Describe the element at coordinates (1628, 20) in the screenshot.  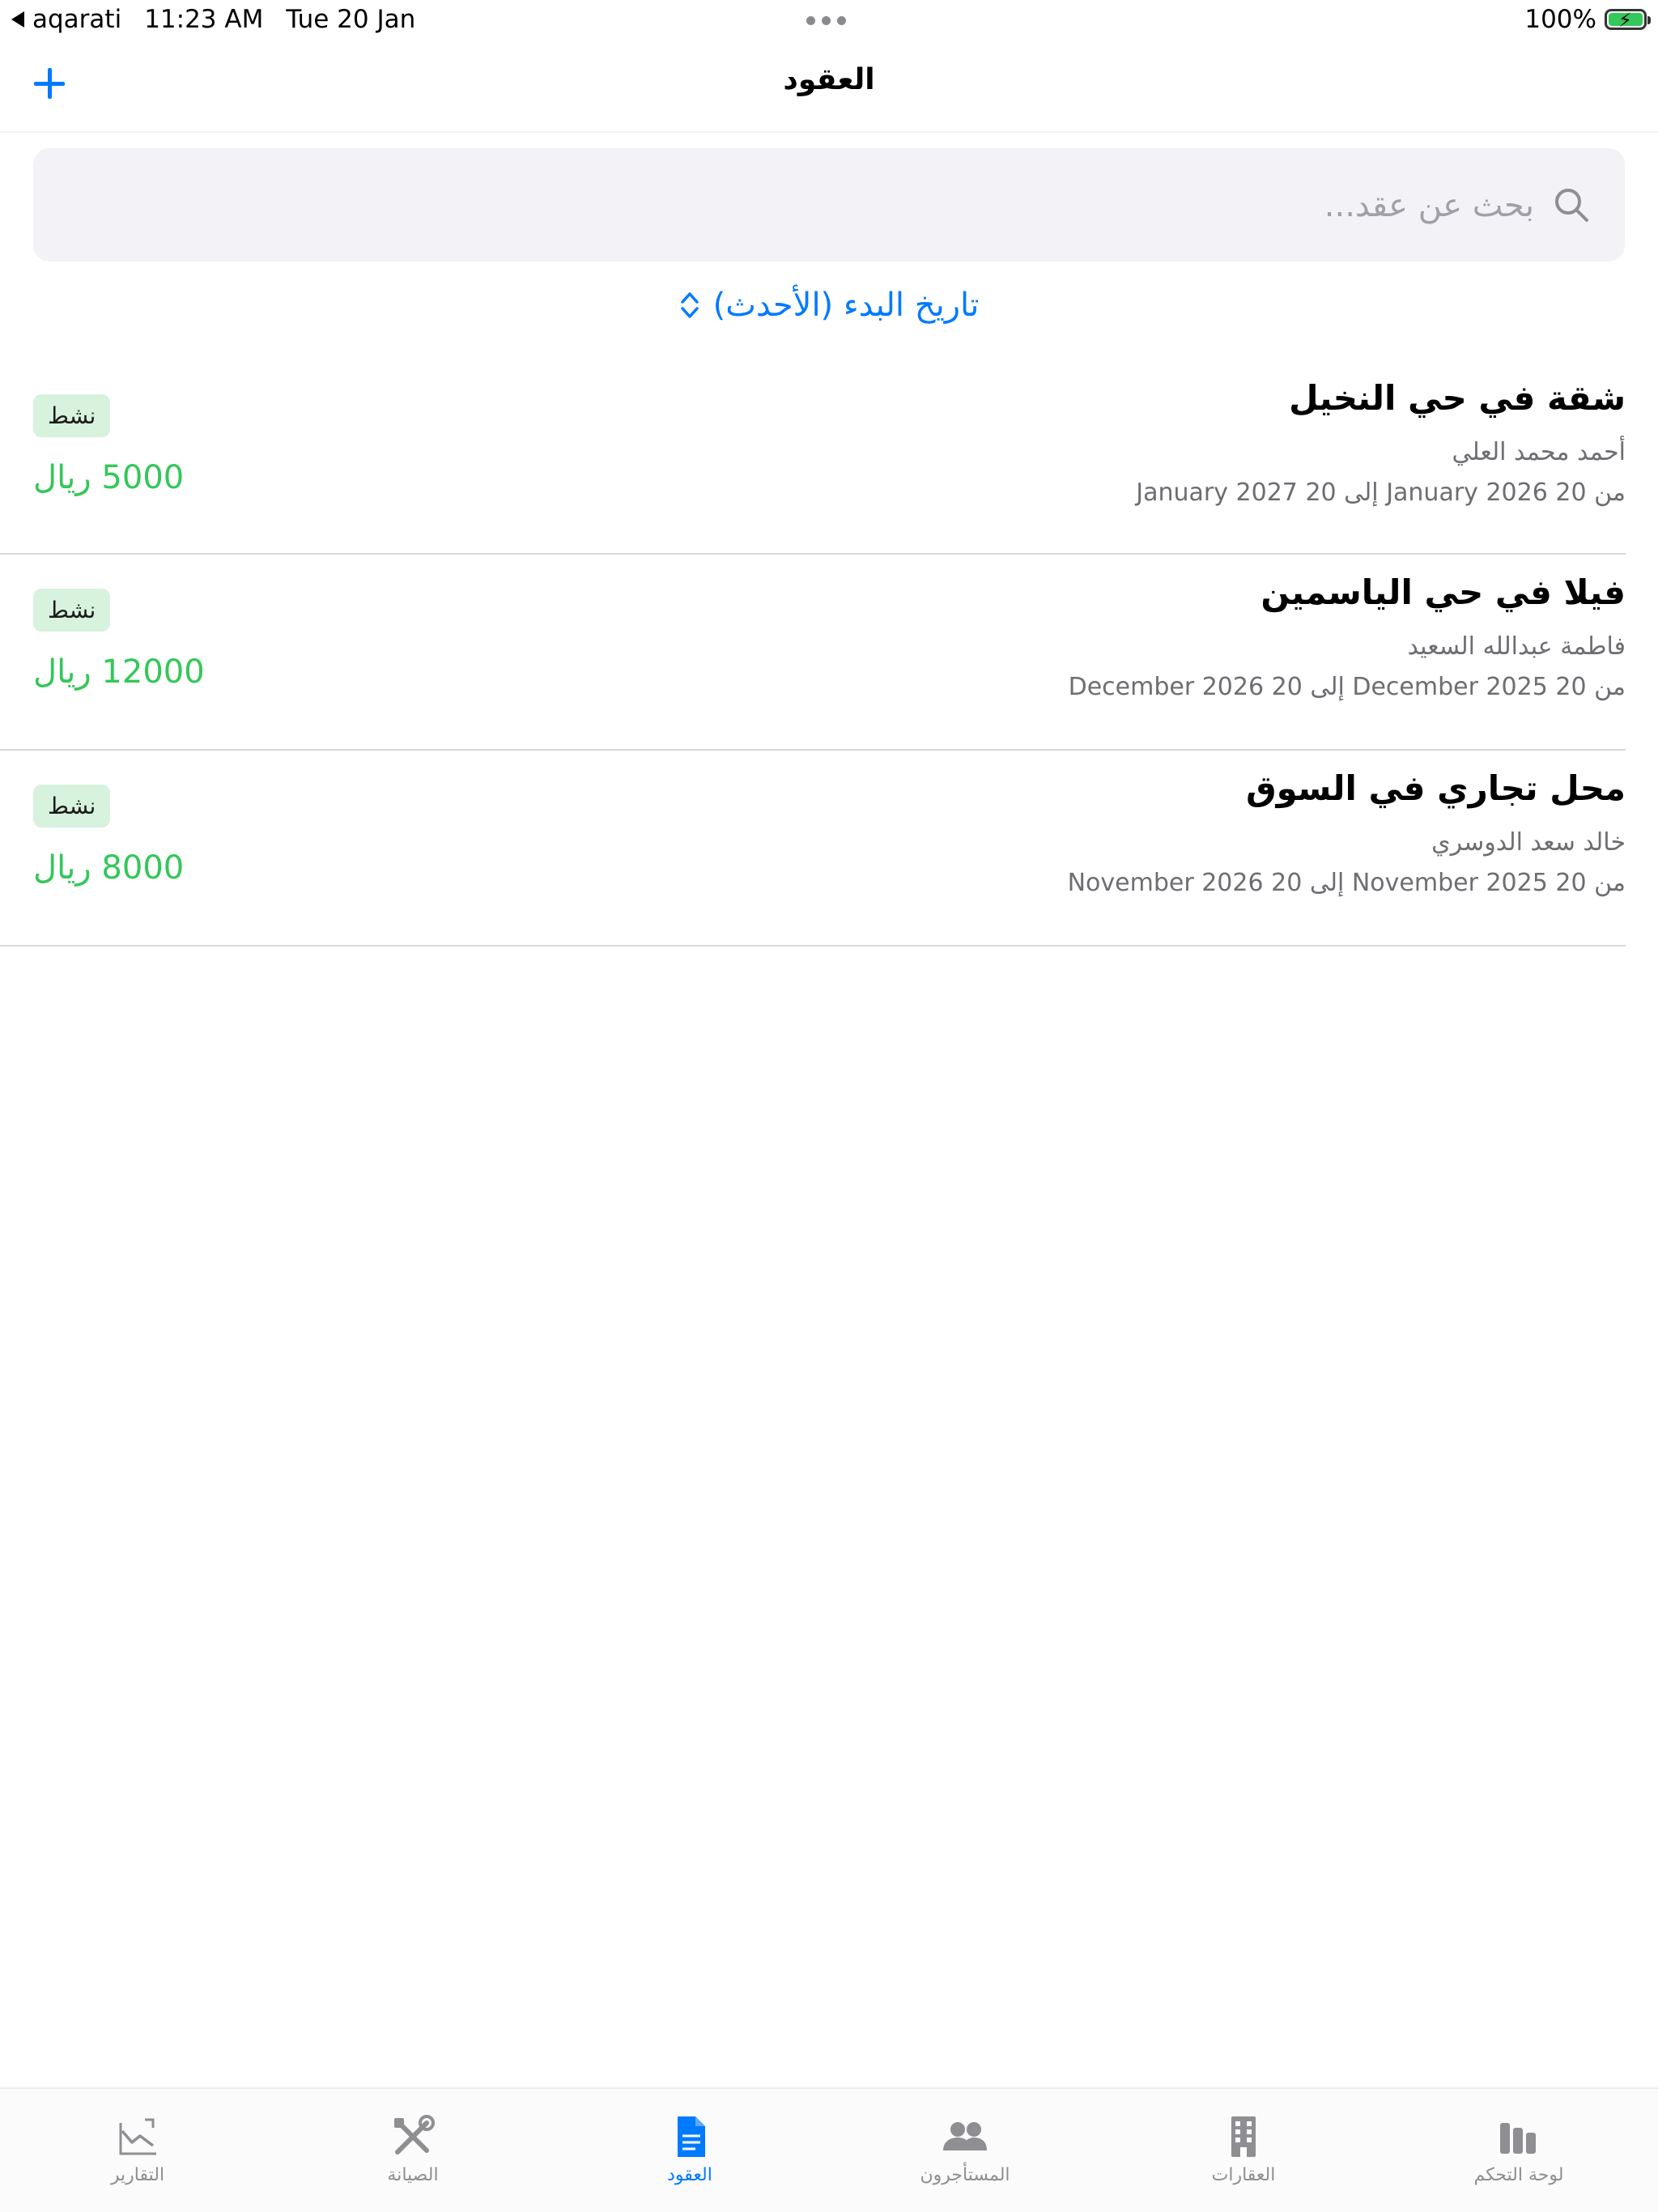
I see `battery-icon: ⚡` at that location.